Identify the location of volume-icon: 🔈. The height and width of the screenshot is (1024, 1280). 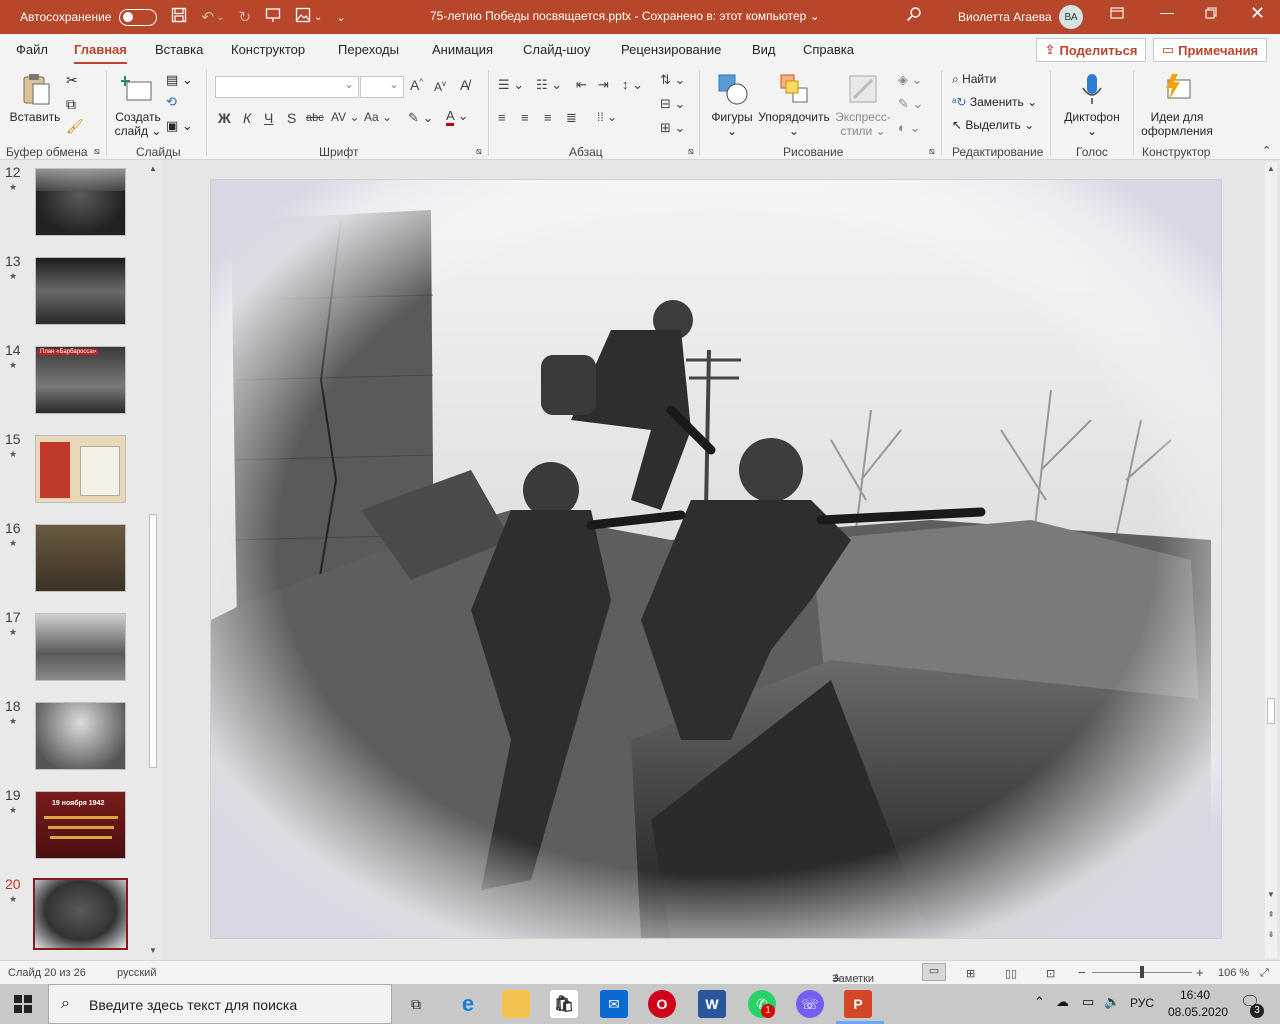
(1112, 1002).